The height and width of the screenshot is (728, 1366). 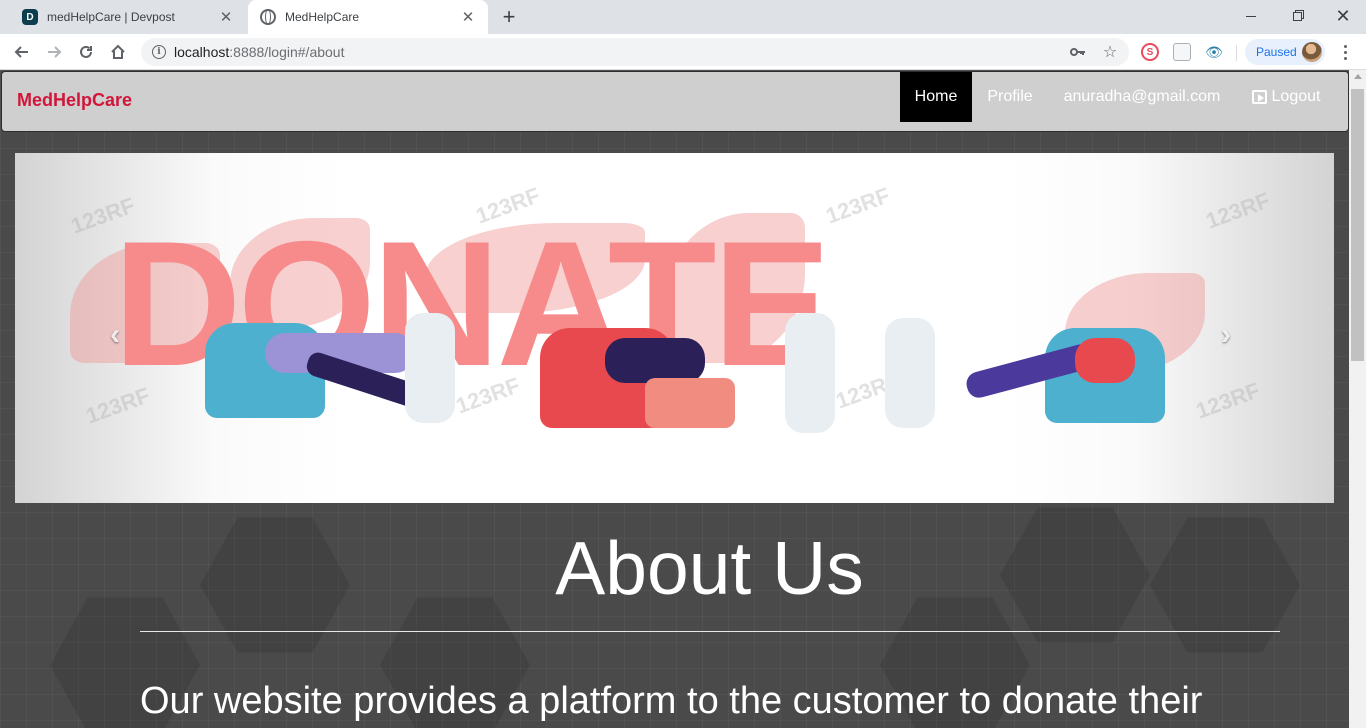 I want to click on profile-status: Paused, so click(x=1276, y=52).